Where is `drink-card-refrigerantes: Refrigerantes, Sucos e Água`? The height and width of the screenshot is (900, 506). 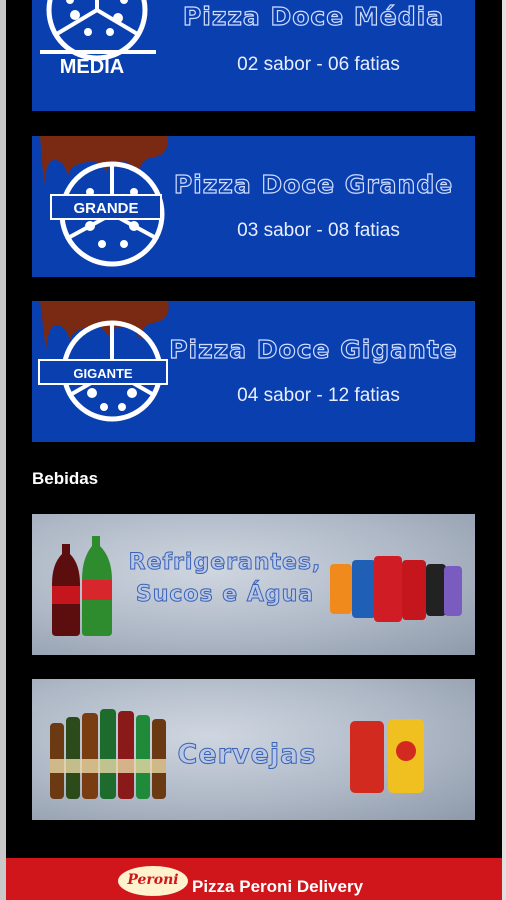
drink-card-refrigerantes: Refrigerantes, Sucos e Água is located at coordinates (253, 584).